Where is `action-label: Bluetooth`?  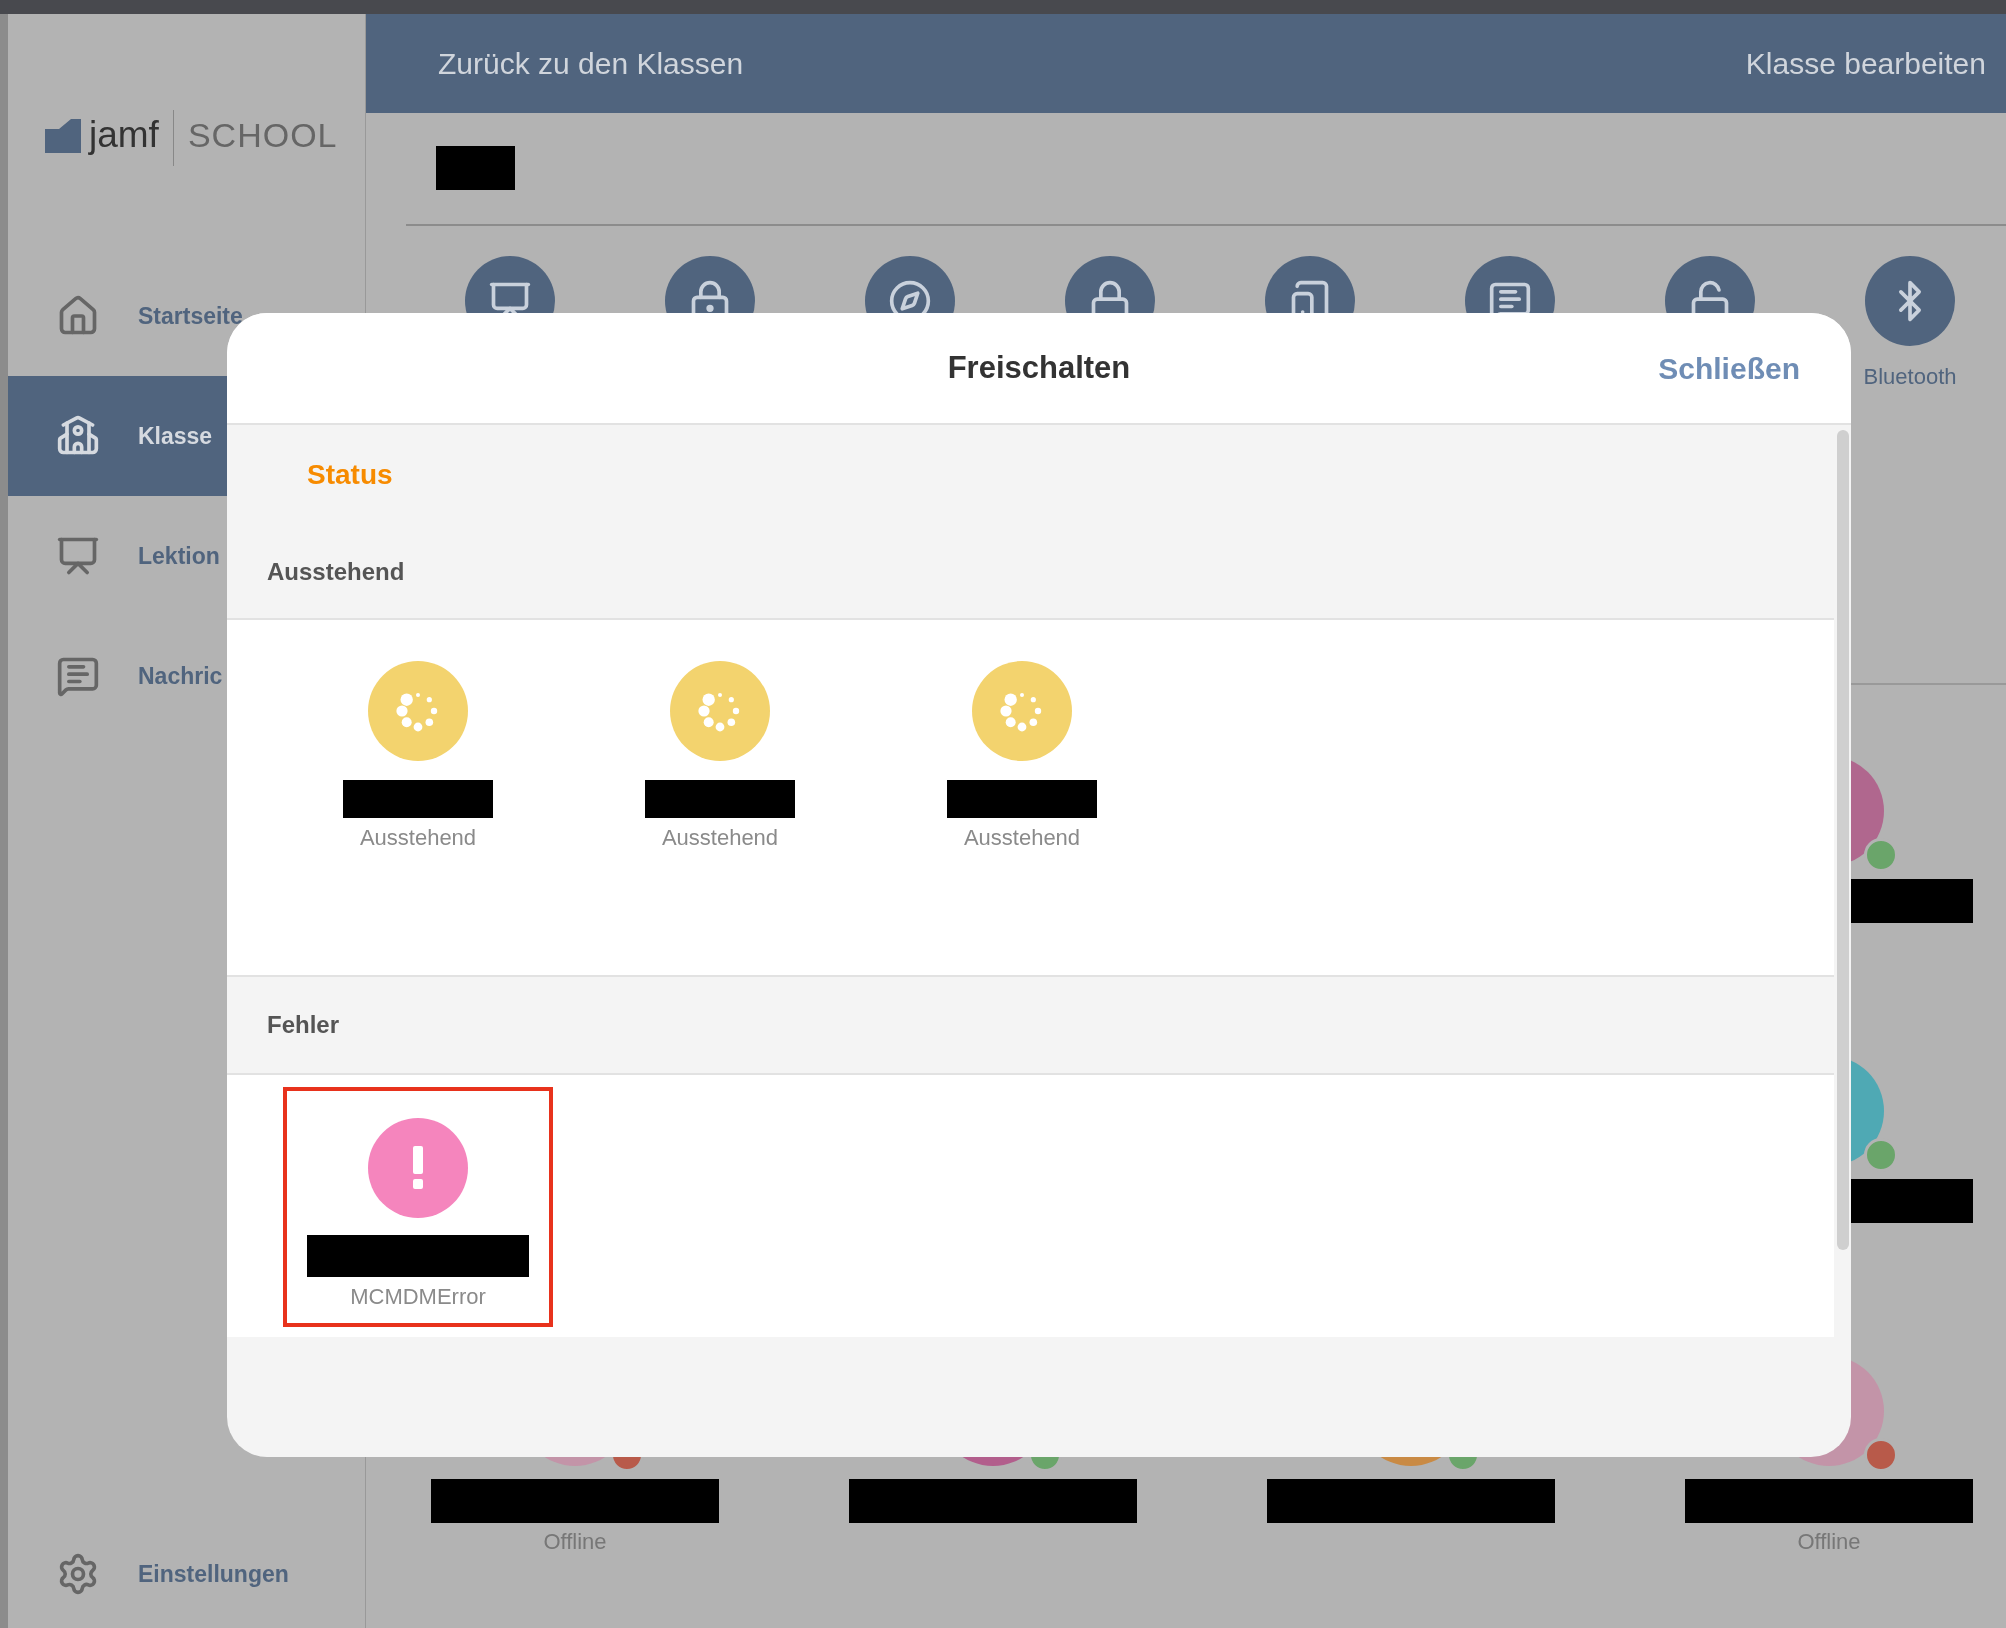 action-label: Bluetooth is located at coordinates (1910, 377).